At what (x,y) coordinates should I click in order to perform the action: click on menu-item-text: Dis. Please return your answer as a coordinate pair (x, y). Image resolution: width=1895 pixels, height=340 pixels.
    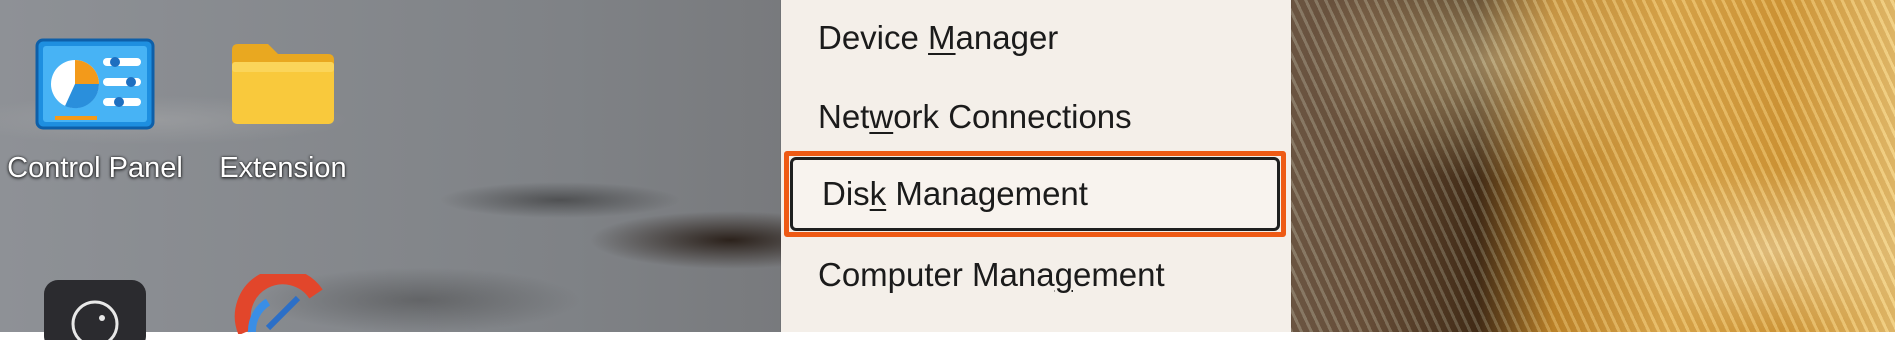
    Looking at the image, I should click on (846, 193).